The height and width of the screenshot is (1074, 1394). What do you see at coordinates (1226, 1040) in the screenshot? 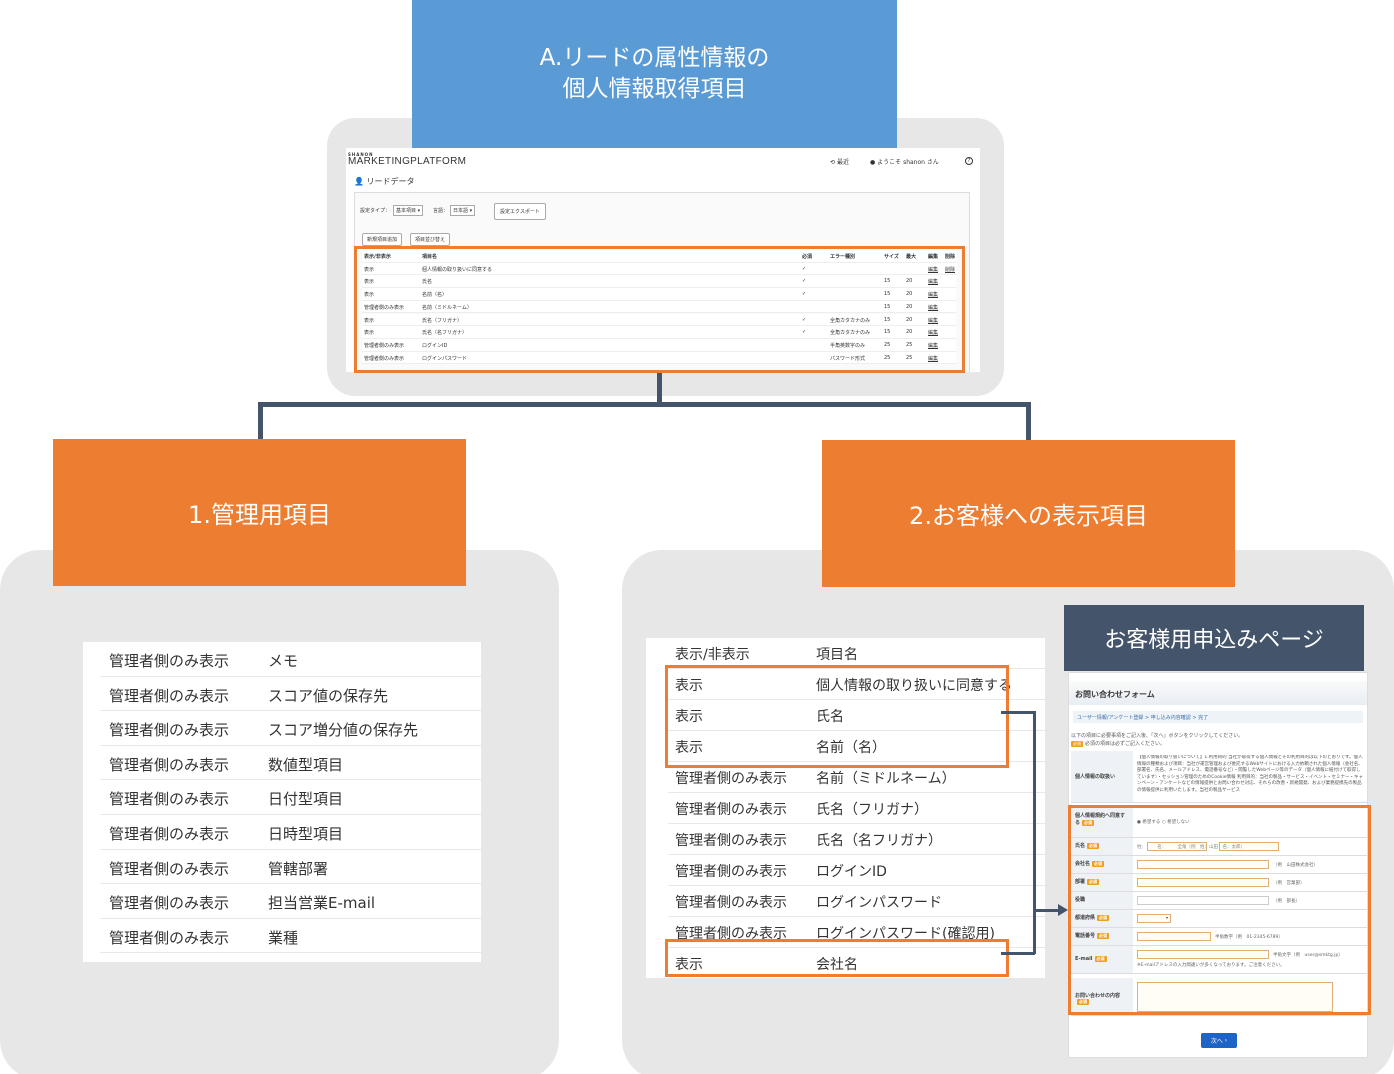
I see `chevron-right-icon: ›` at bounding box center [1226, 1040].